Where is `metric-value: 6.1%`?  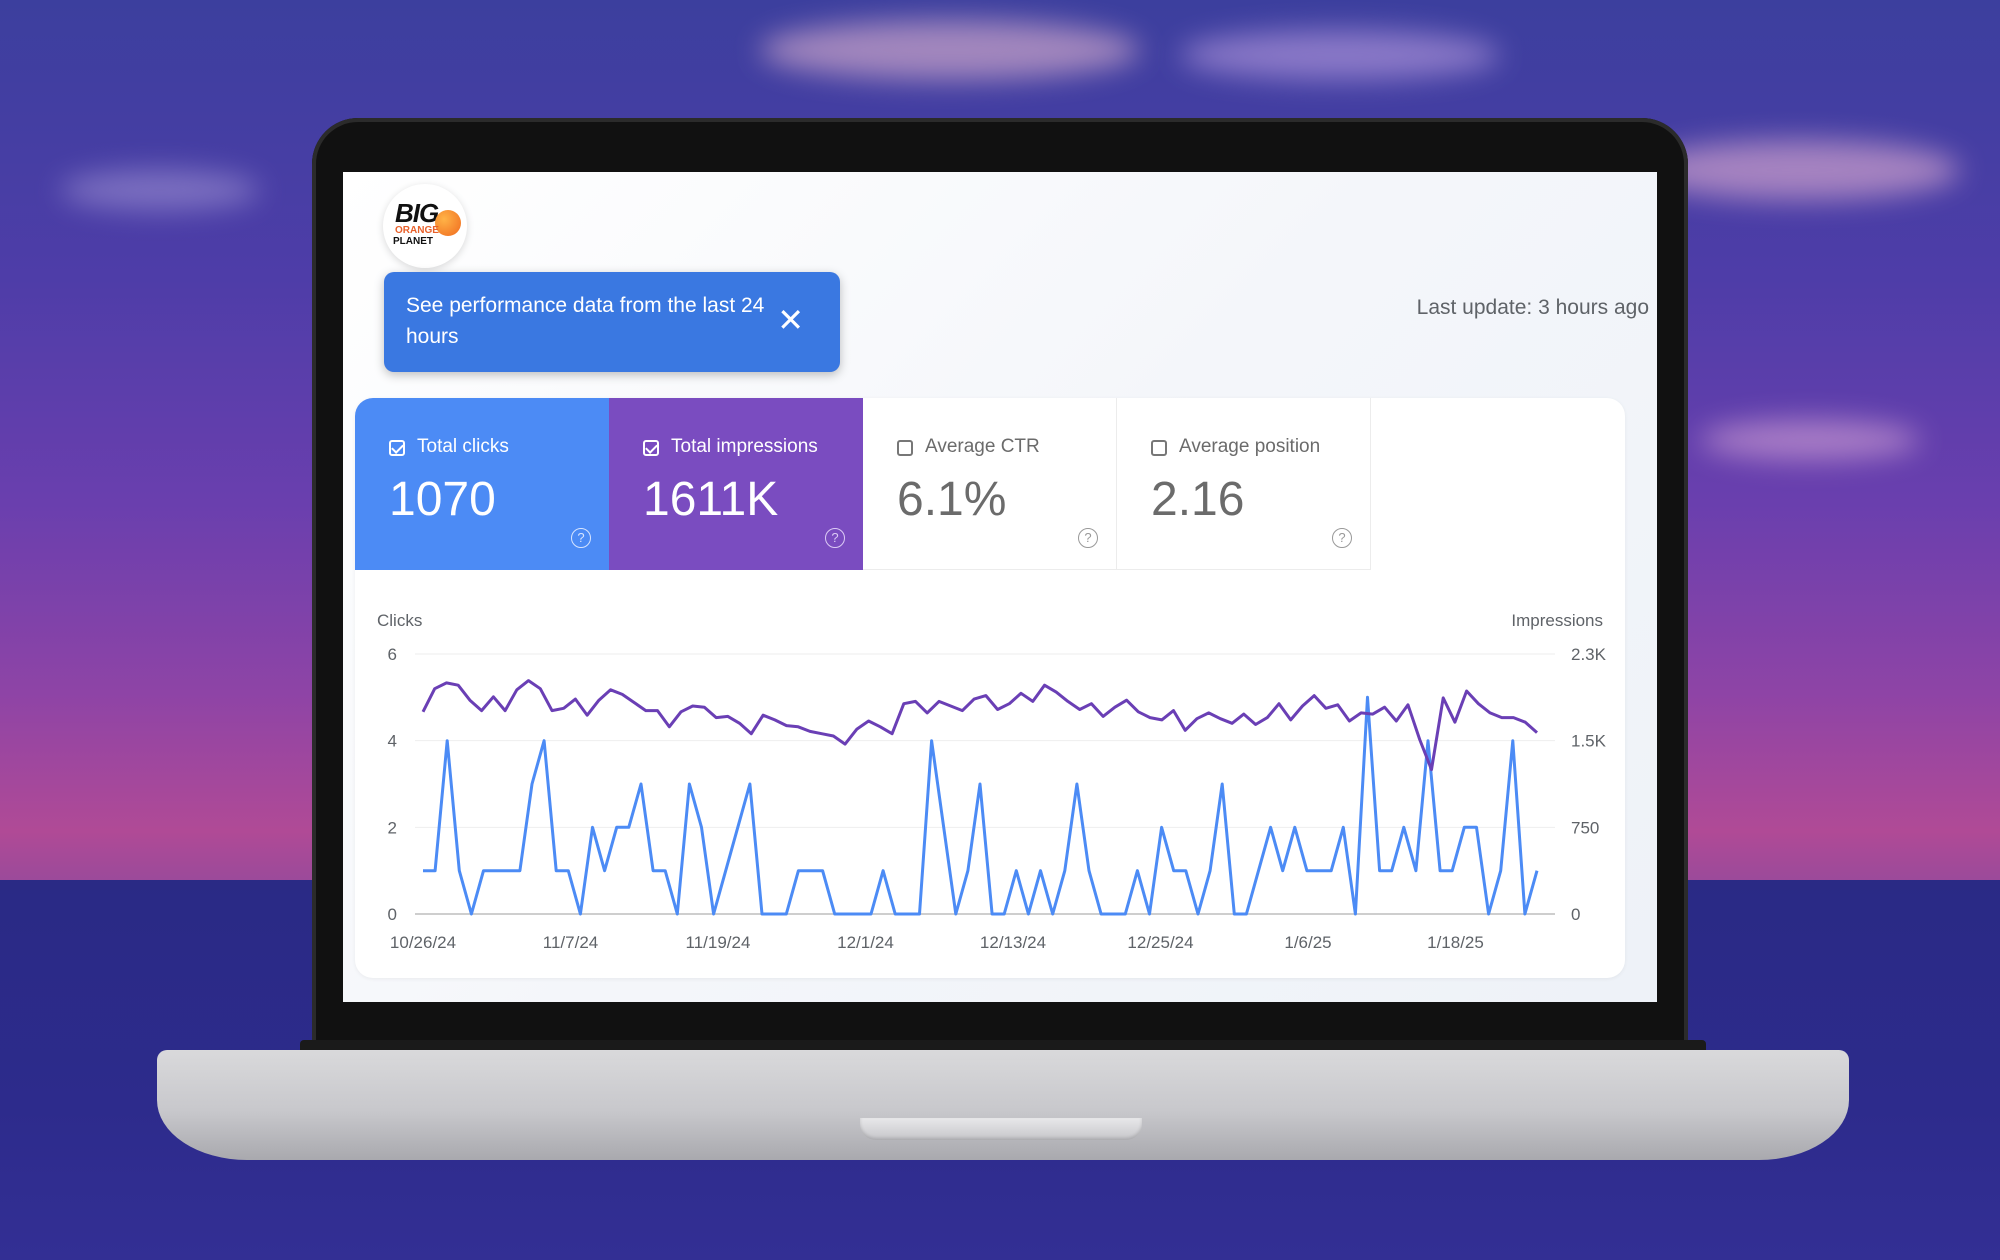
metric-value: 6.1% is located at coordinates (952, 499).